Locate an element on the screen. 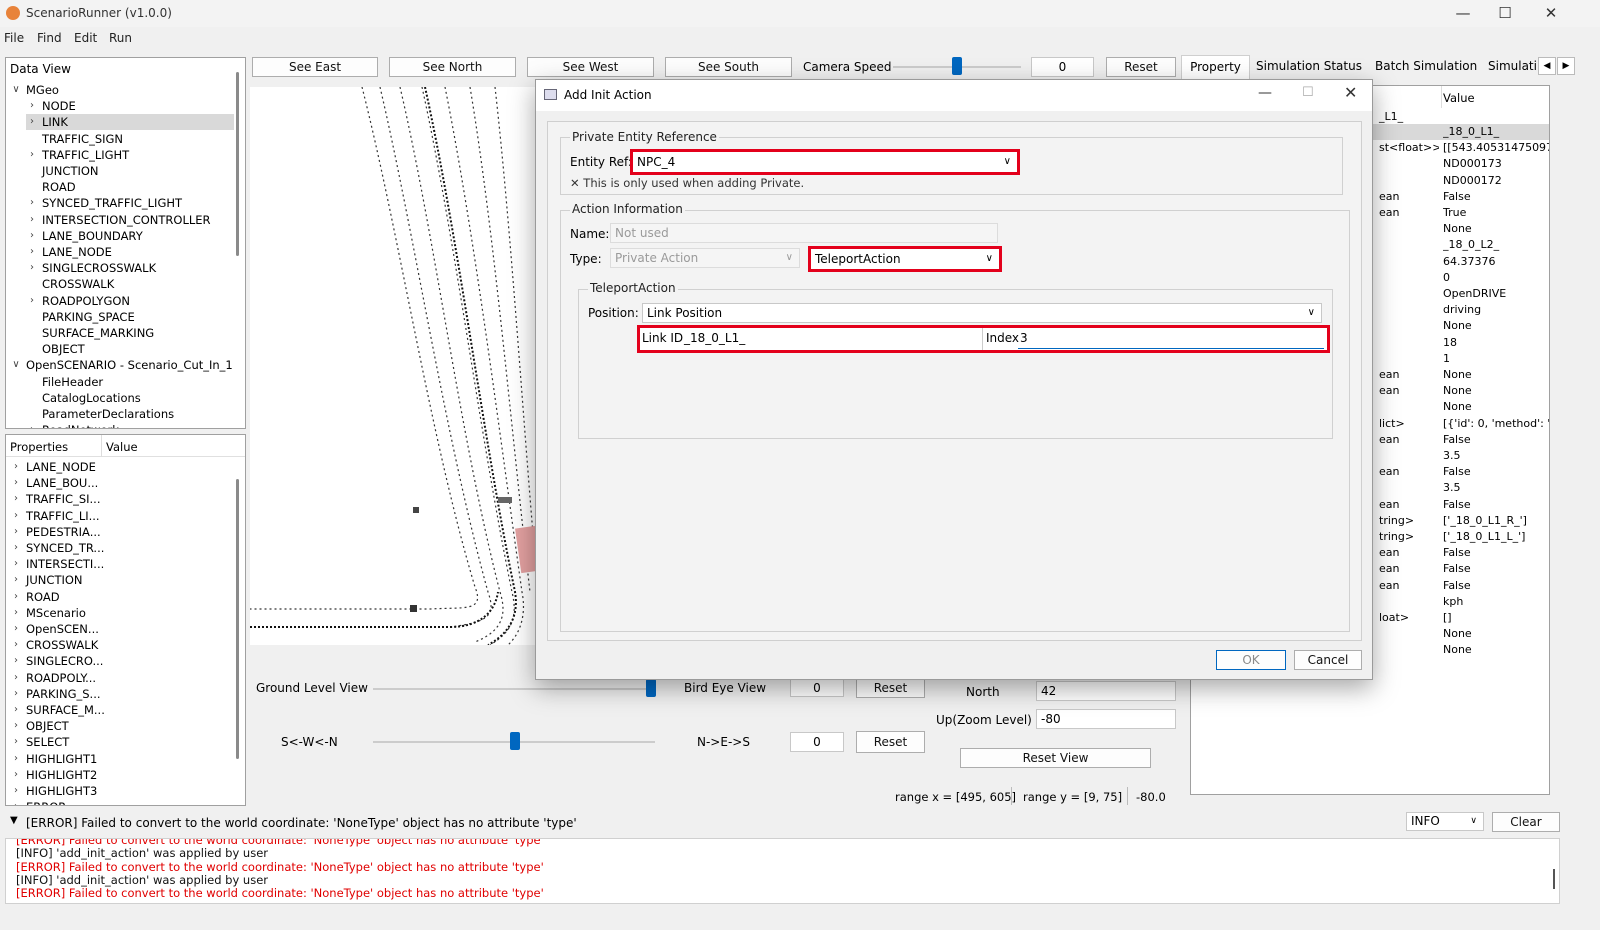 The height and width of the screenshot is (930, 1600). tab-property: Property is located at coordinates (1215, 67).